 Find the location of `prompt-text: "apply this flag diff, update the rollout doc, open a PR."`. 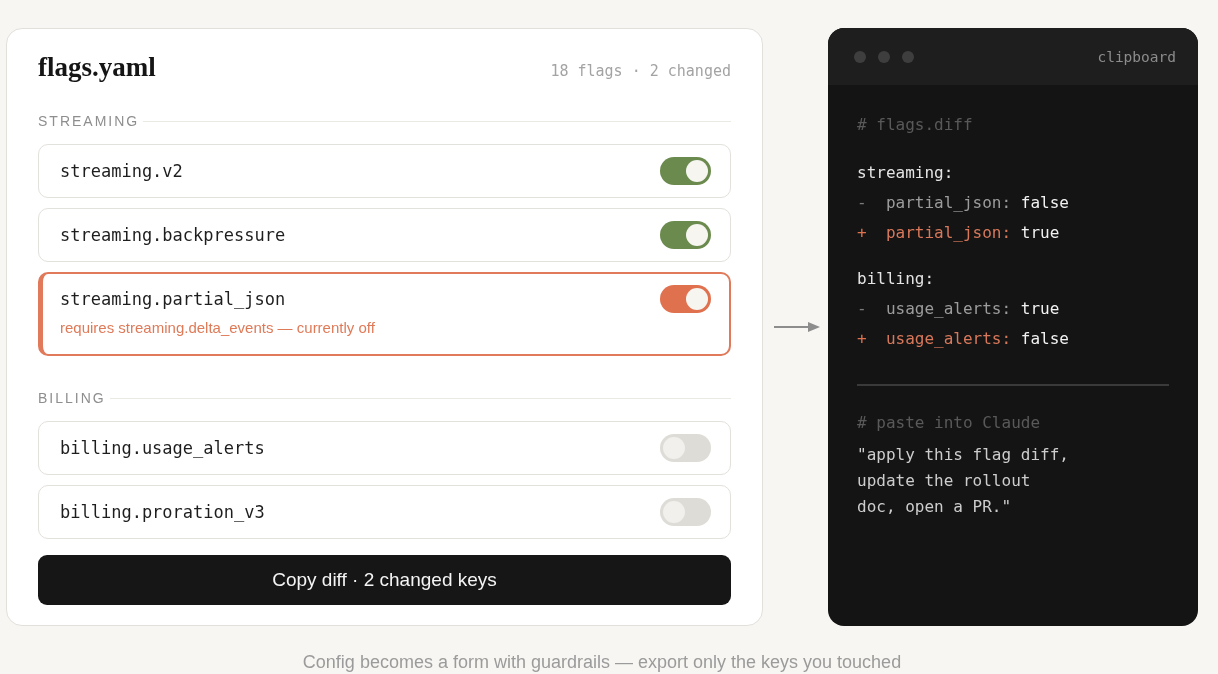

prompt-text: "apply this flag diff, update the rollout doc, open a PR." is located at coordinates (963, 480).